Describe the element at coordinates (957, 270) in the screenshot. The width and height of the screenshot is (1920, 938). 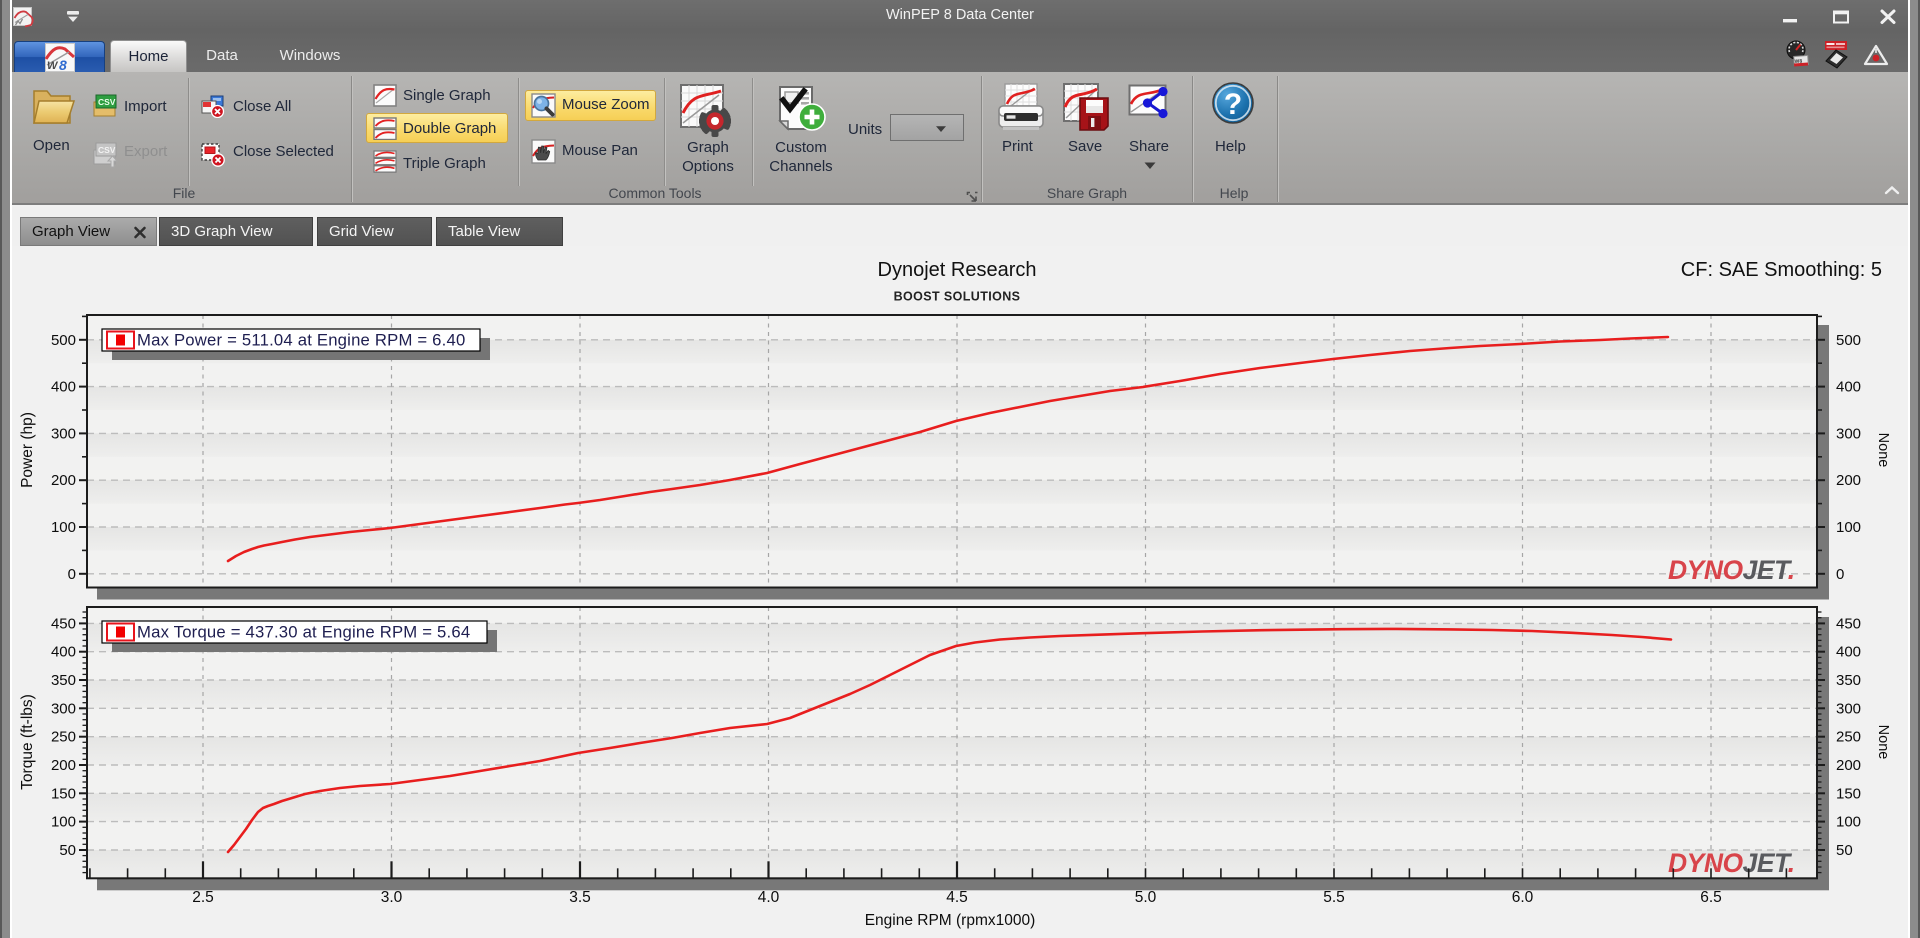
I see `svg-text: Dynojet Research` at that location.